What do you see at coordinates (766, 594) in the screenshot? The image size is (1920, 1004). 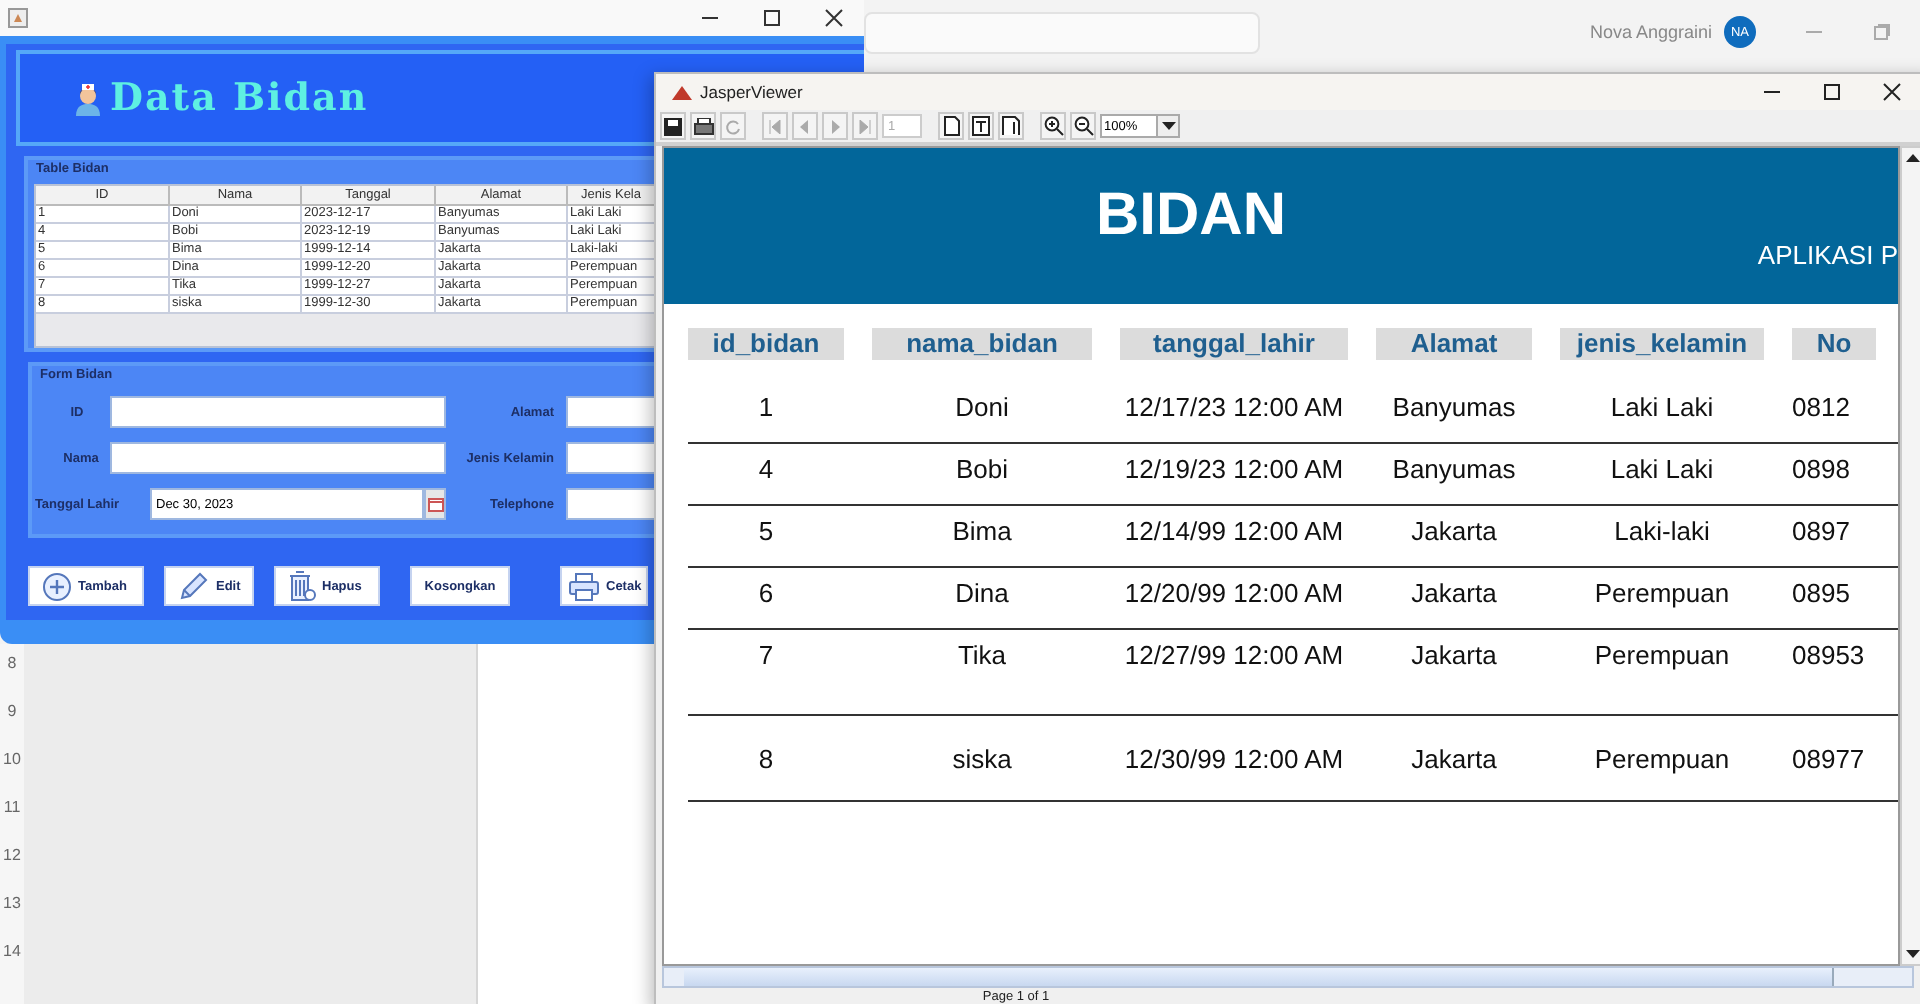 I see `report-cell-text: 6` at bounding box center [766, 594].